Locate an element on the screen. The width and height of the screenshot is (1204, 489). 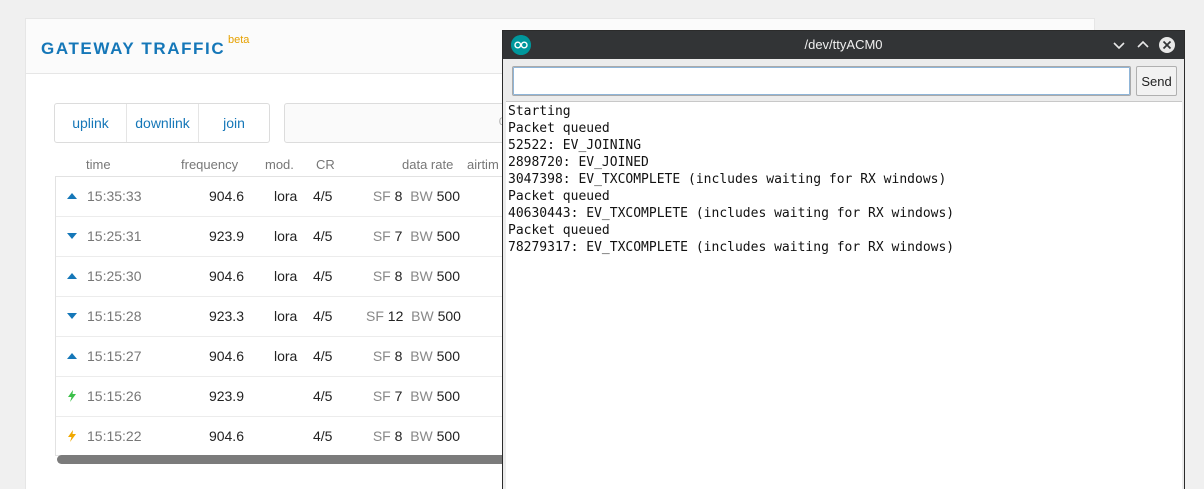
table-row: 15:35:33 904.6 lora 4/5 SF 8 BW 500 is located at coordinates (291, 197).